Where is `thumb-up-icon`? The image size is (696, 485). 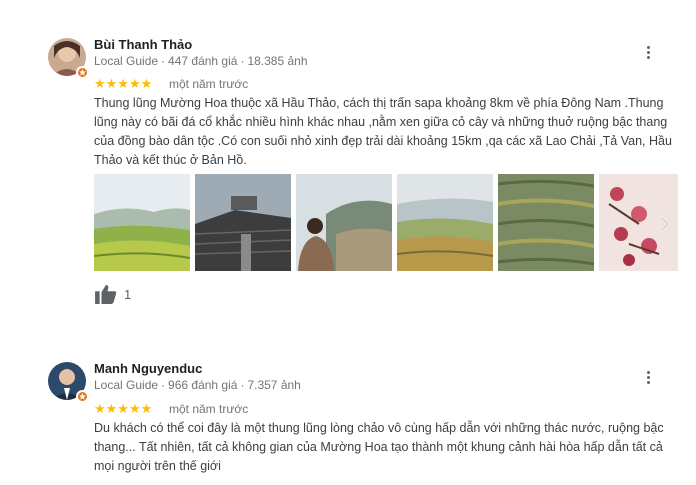
thumb-up-icon is located at coordinates (106, 294).